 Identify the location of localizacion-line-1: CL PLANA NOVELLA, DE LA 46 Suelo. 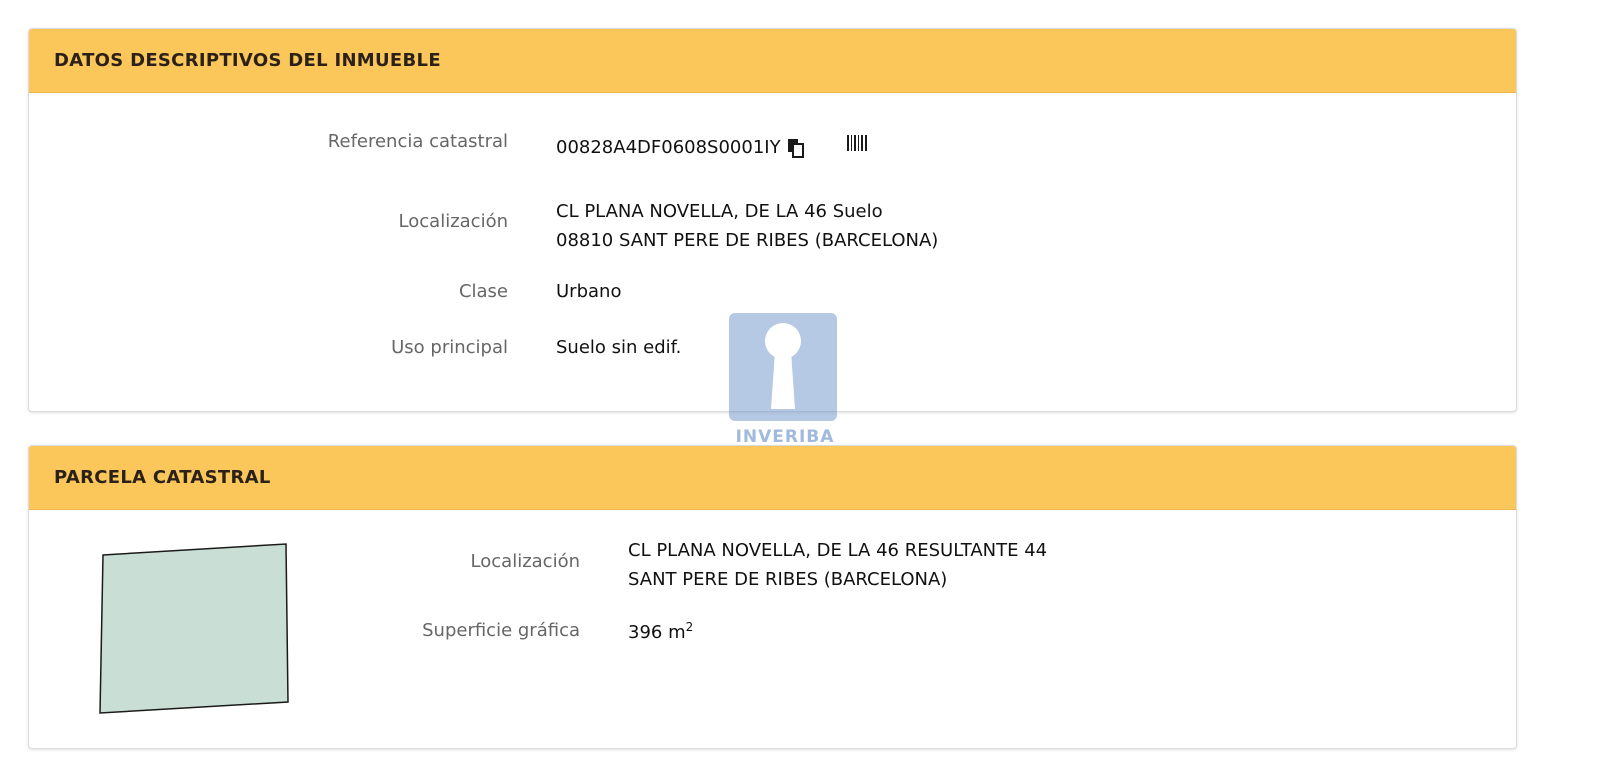
(719, 211).